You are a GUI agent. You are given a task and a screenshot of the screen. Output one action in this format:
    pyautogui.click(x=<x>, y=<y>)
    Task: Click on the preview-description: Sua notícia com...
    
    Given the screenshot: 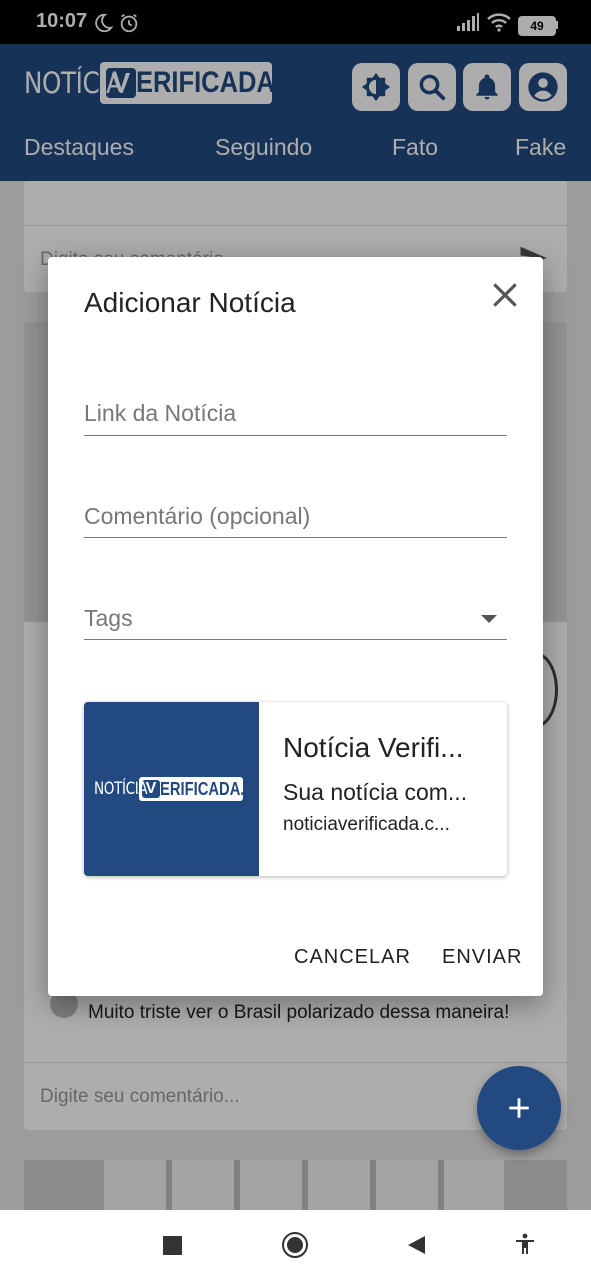 What is the action you would take?
    pyautogui.click(x=375, y=792)
    